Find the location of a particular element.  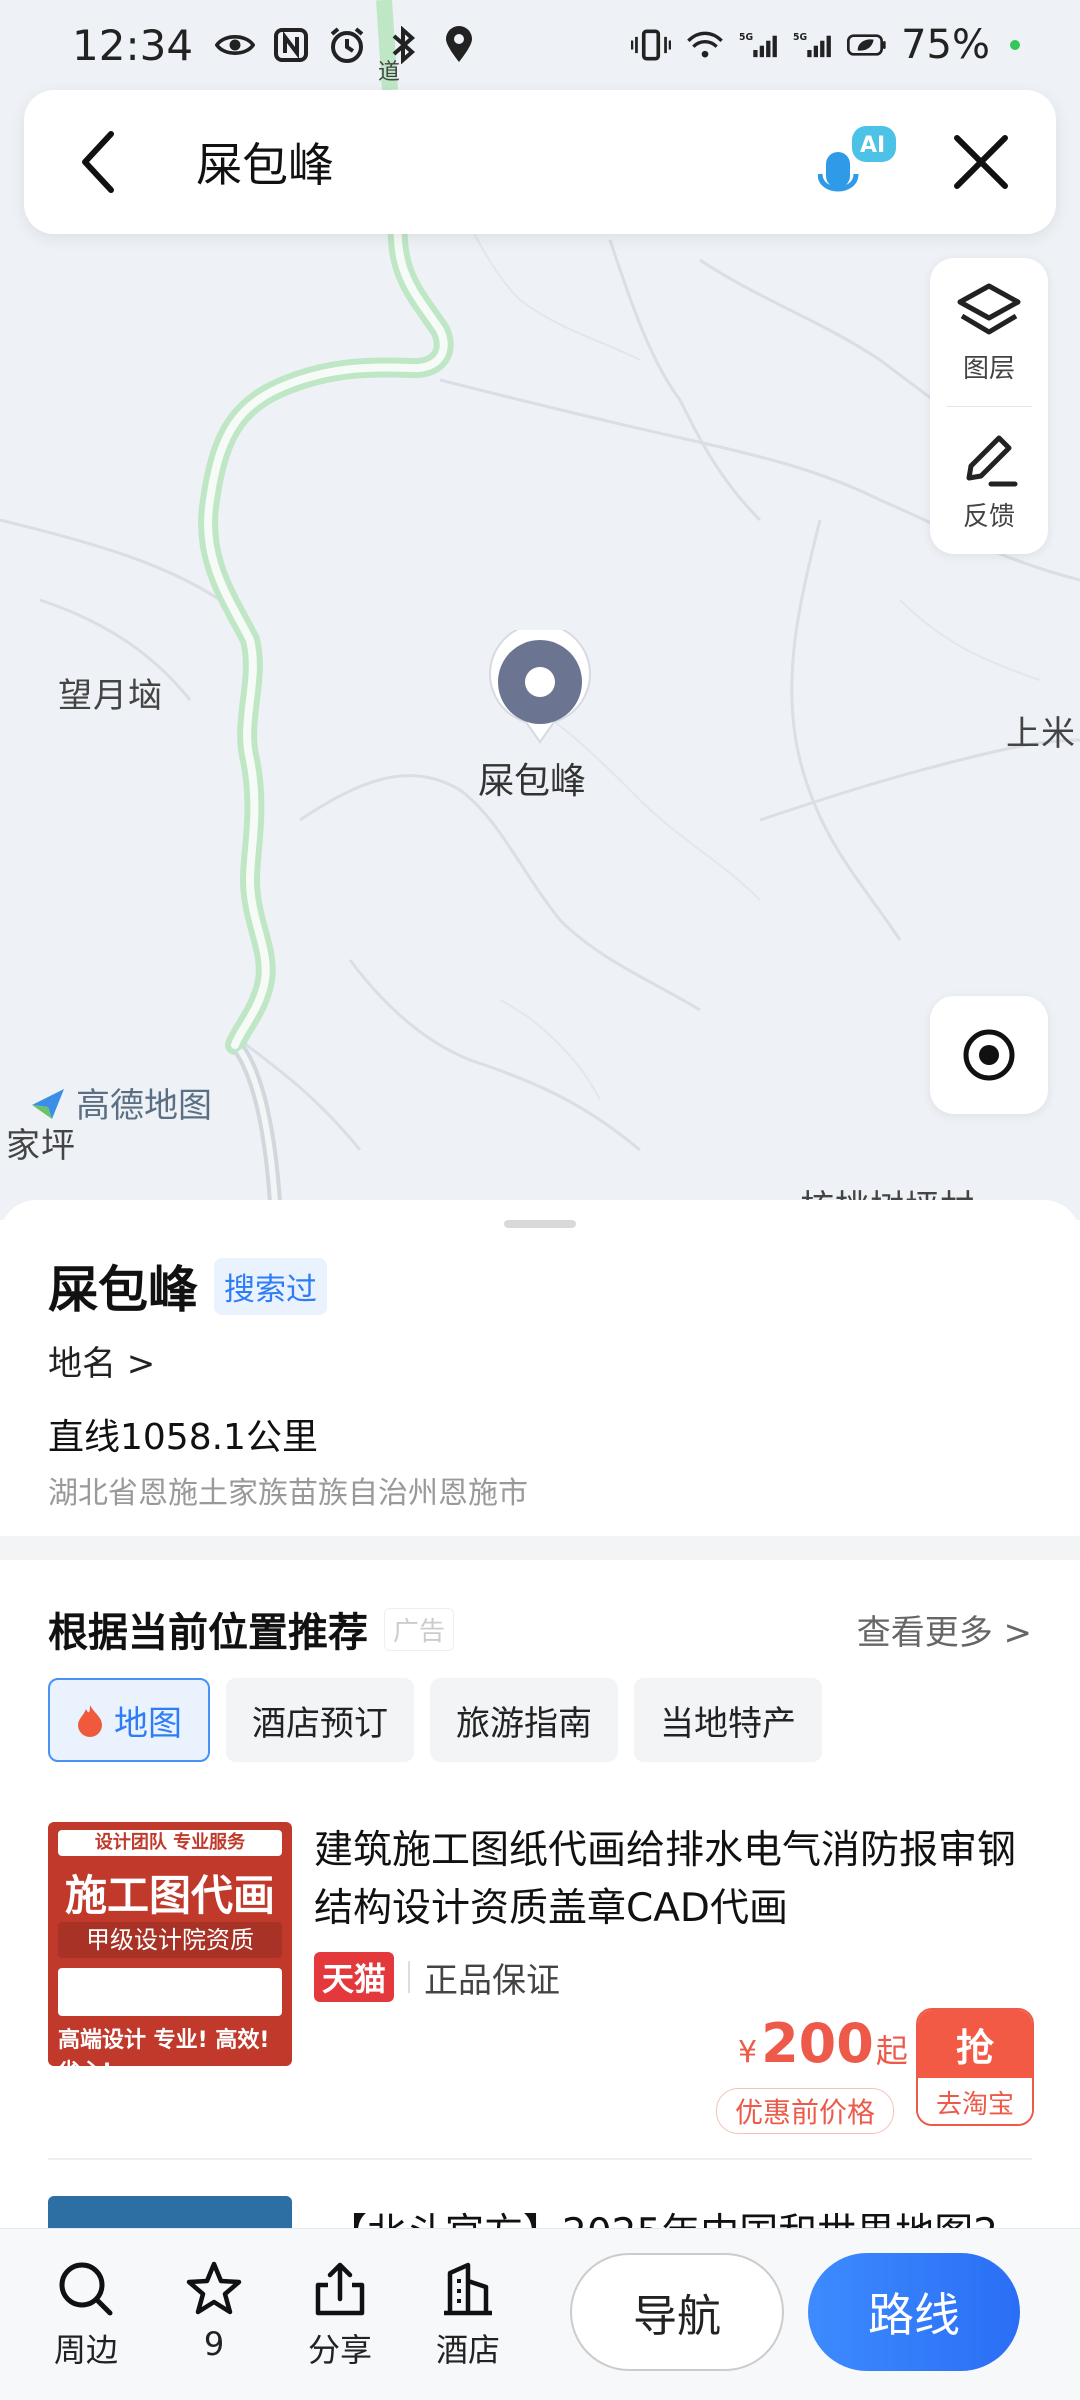

signal-5g-icon-2: 5G is located at coordinates (813, 45).